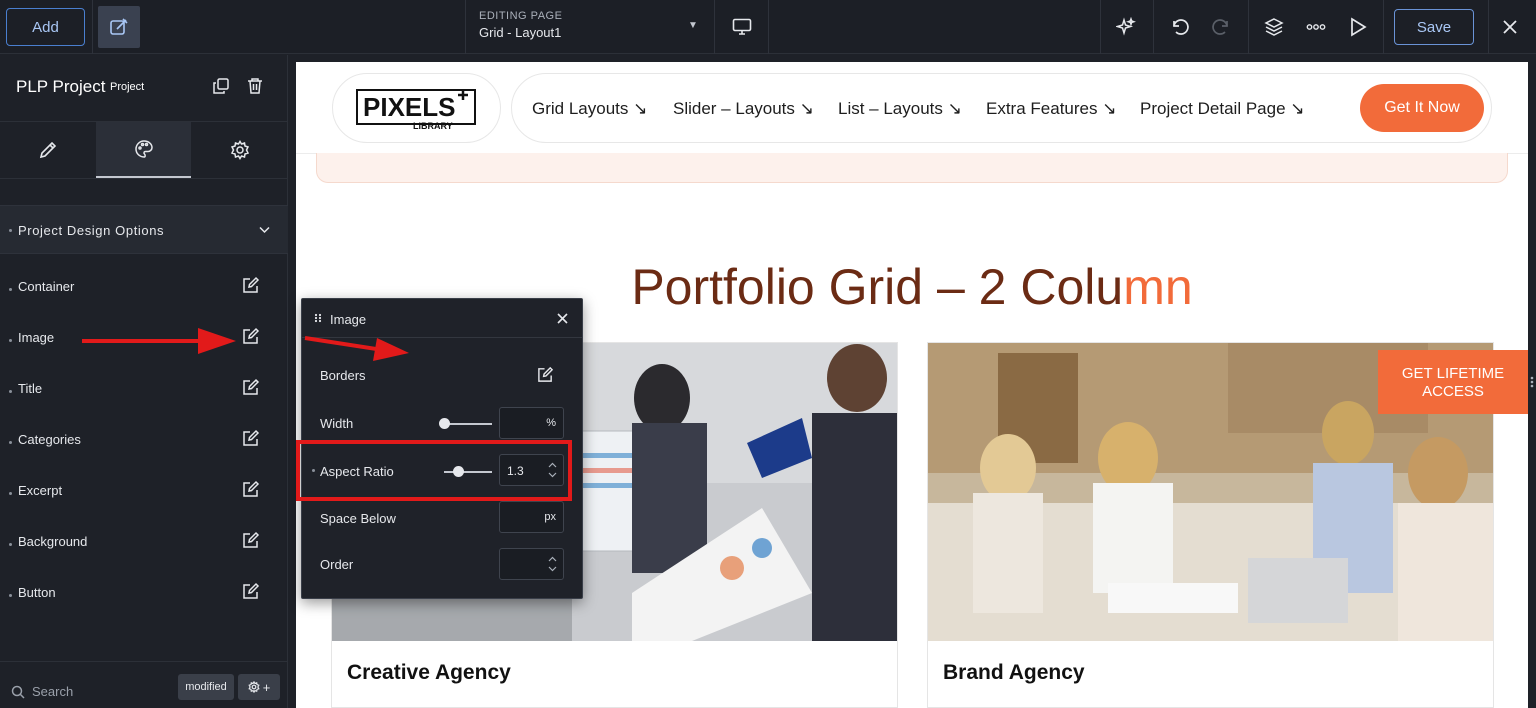  Describe the element at coordinates (552, 564) in the screenshot. I see `stepper-icon` at that location.